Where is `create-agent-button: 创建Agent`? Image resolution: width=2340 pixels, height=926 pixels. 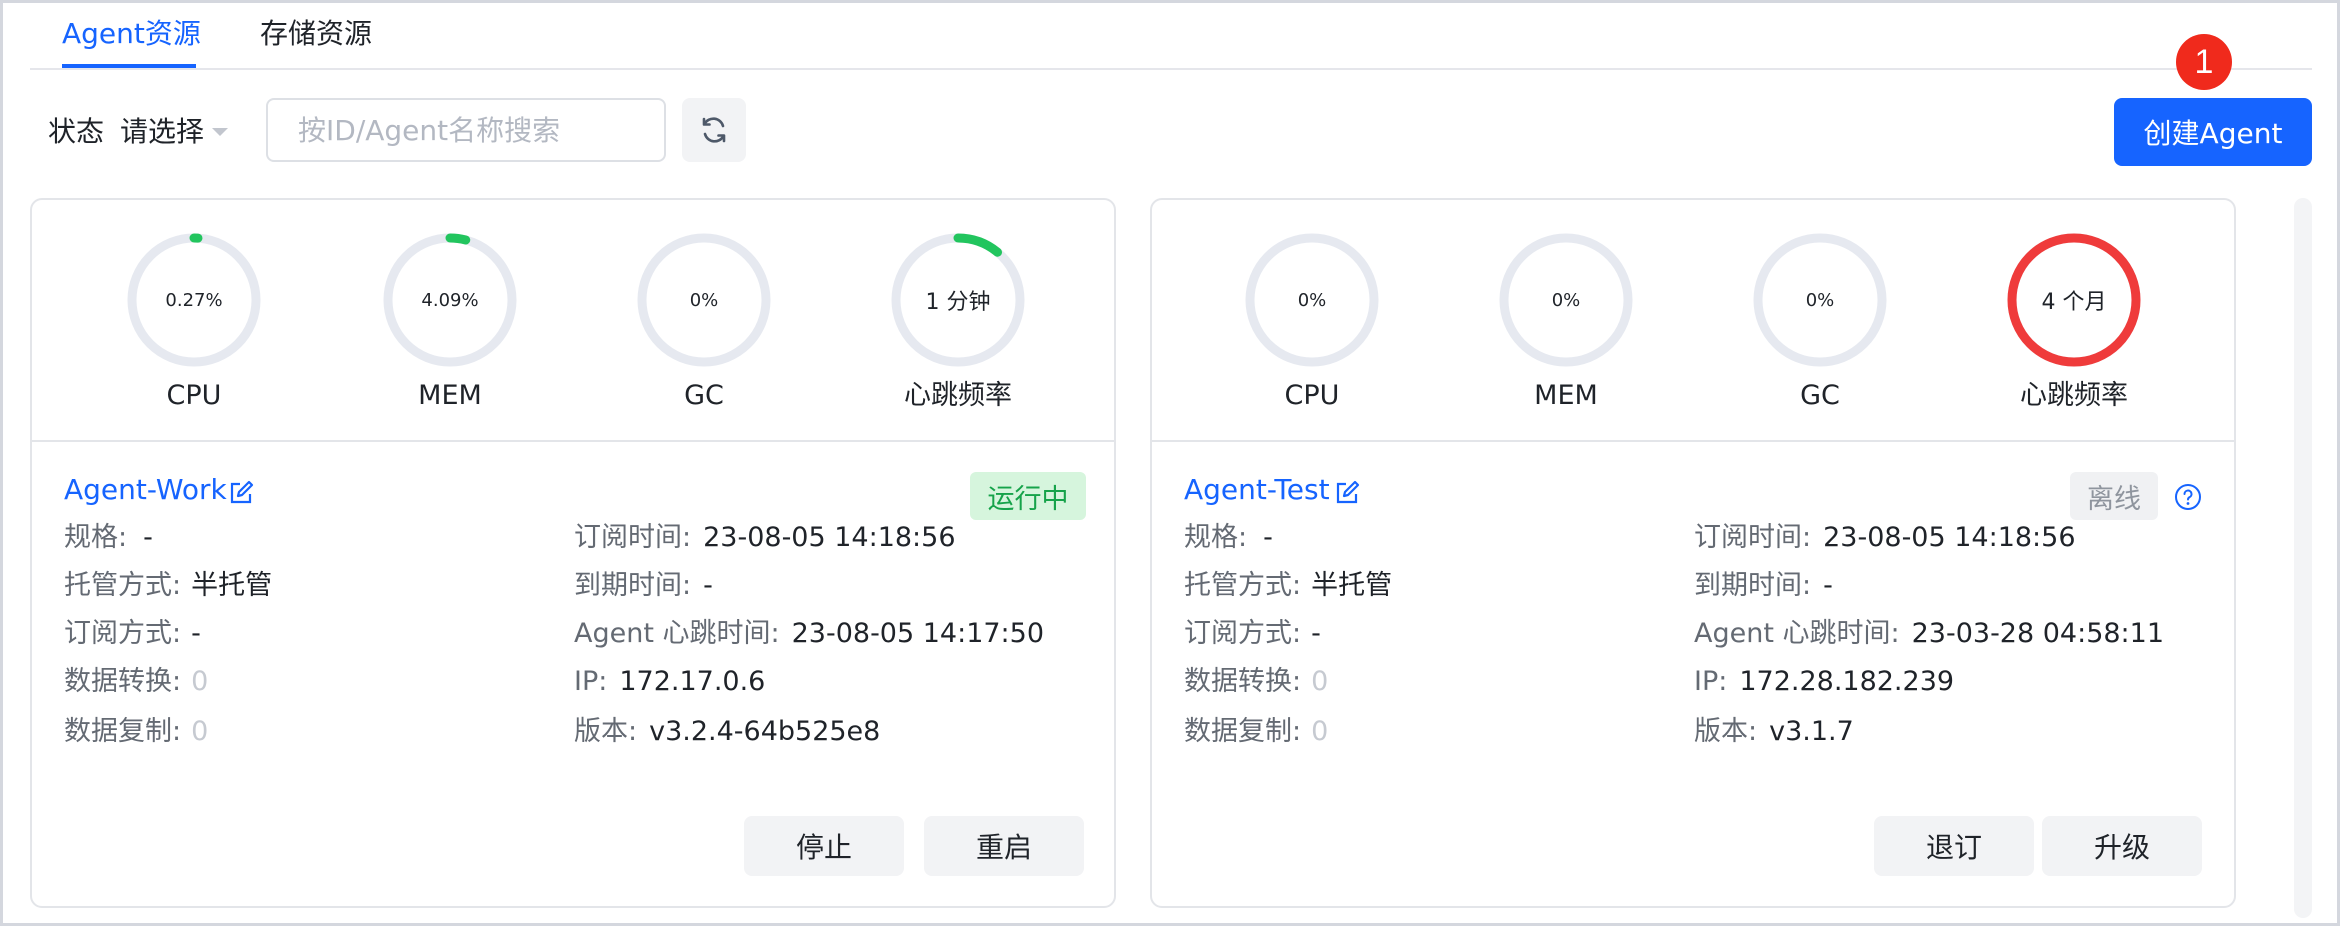 create-agent-button: 创建Agent is located at coordinates (2213, 132).